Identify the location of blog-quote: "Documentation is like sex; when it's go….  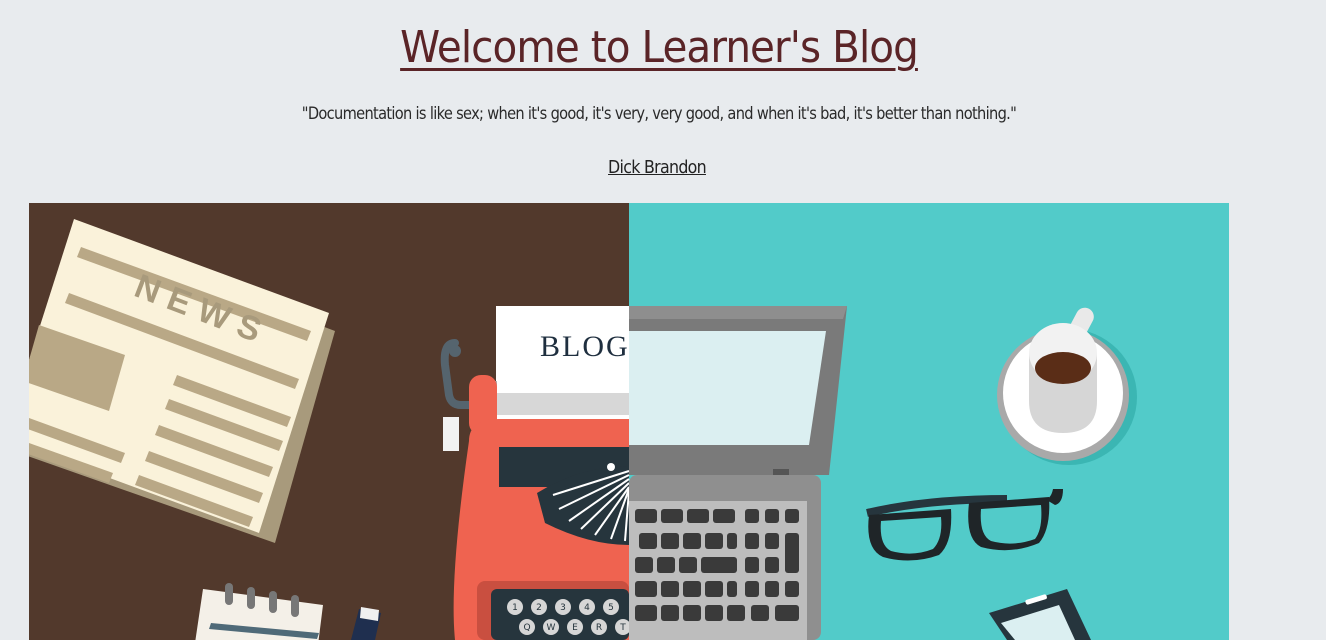
(659, 114).